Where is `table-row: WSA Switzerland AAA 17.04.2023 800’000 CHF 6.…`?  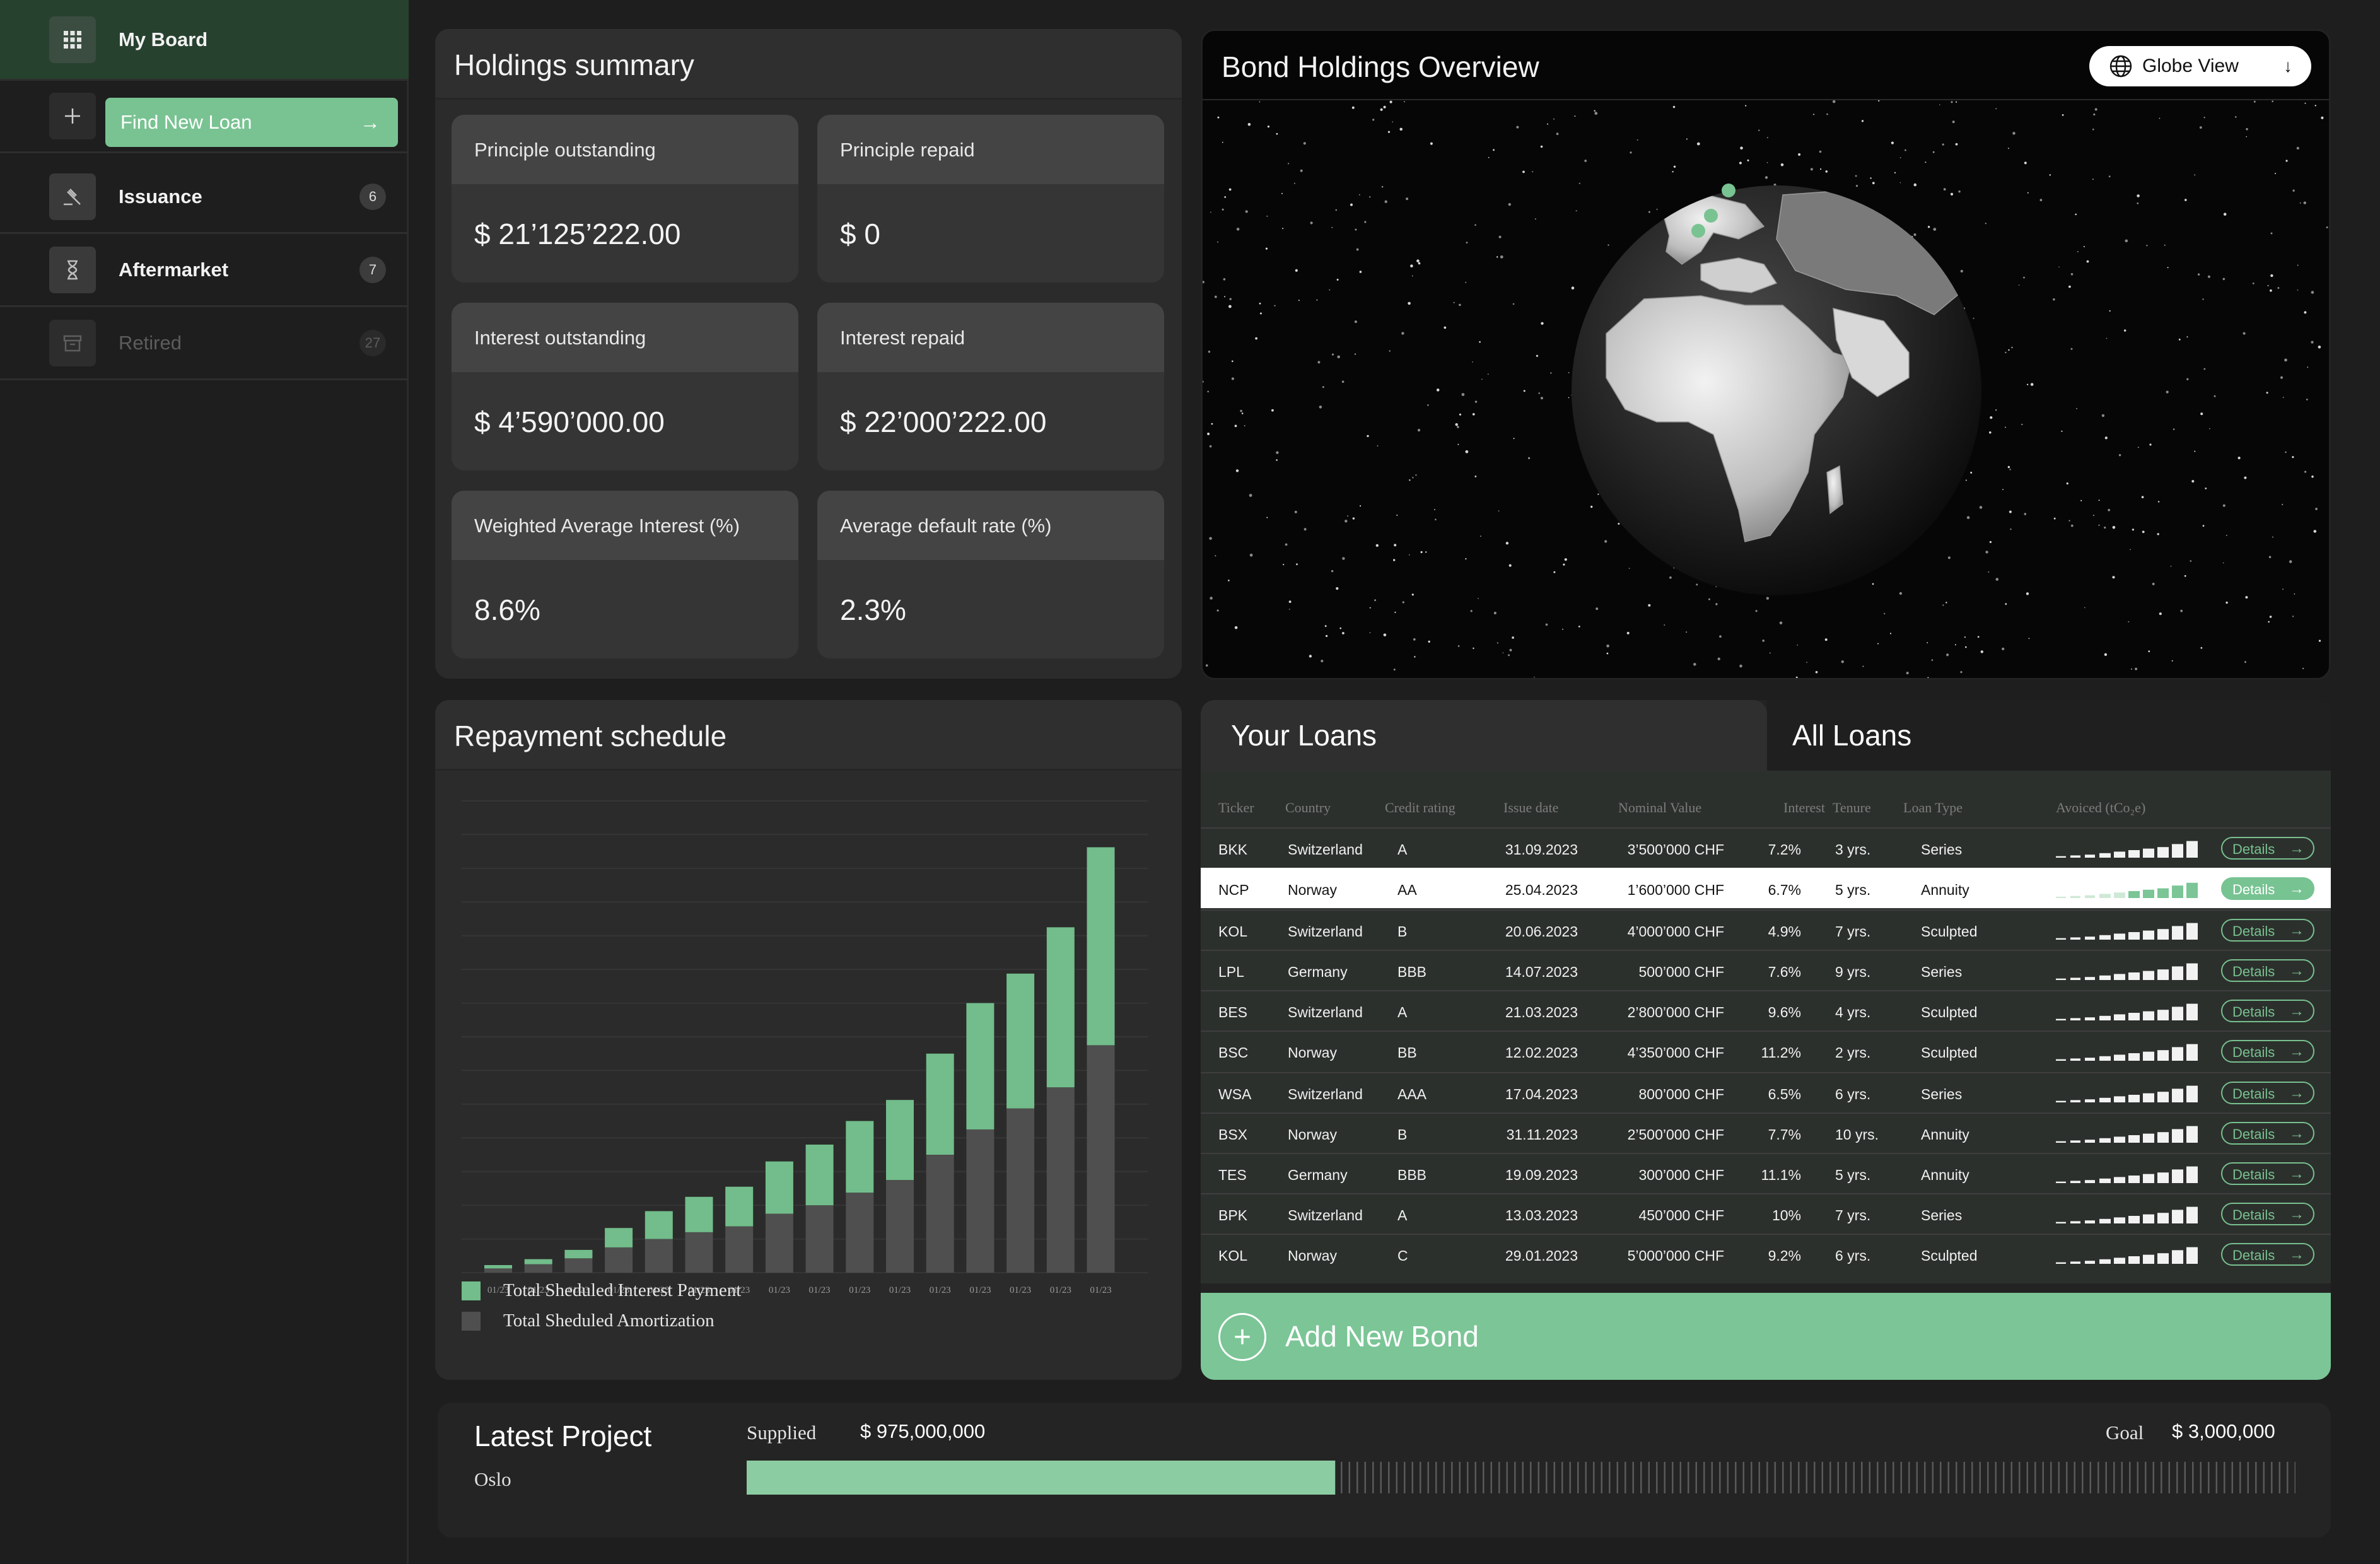
table-row: WSA Switzerland AAA 17.04.2023 800’000 CHF 6.… is located at coordinates (1766, 1092).